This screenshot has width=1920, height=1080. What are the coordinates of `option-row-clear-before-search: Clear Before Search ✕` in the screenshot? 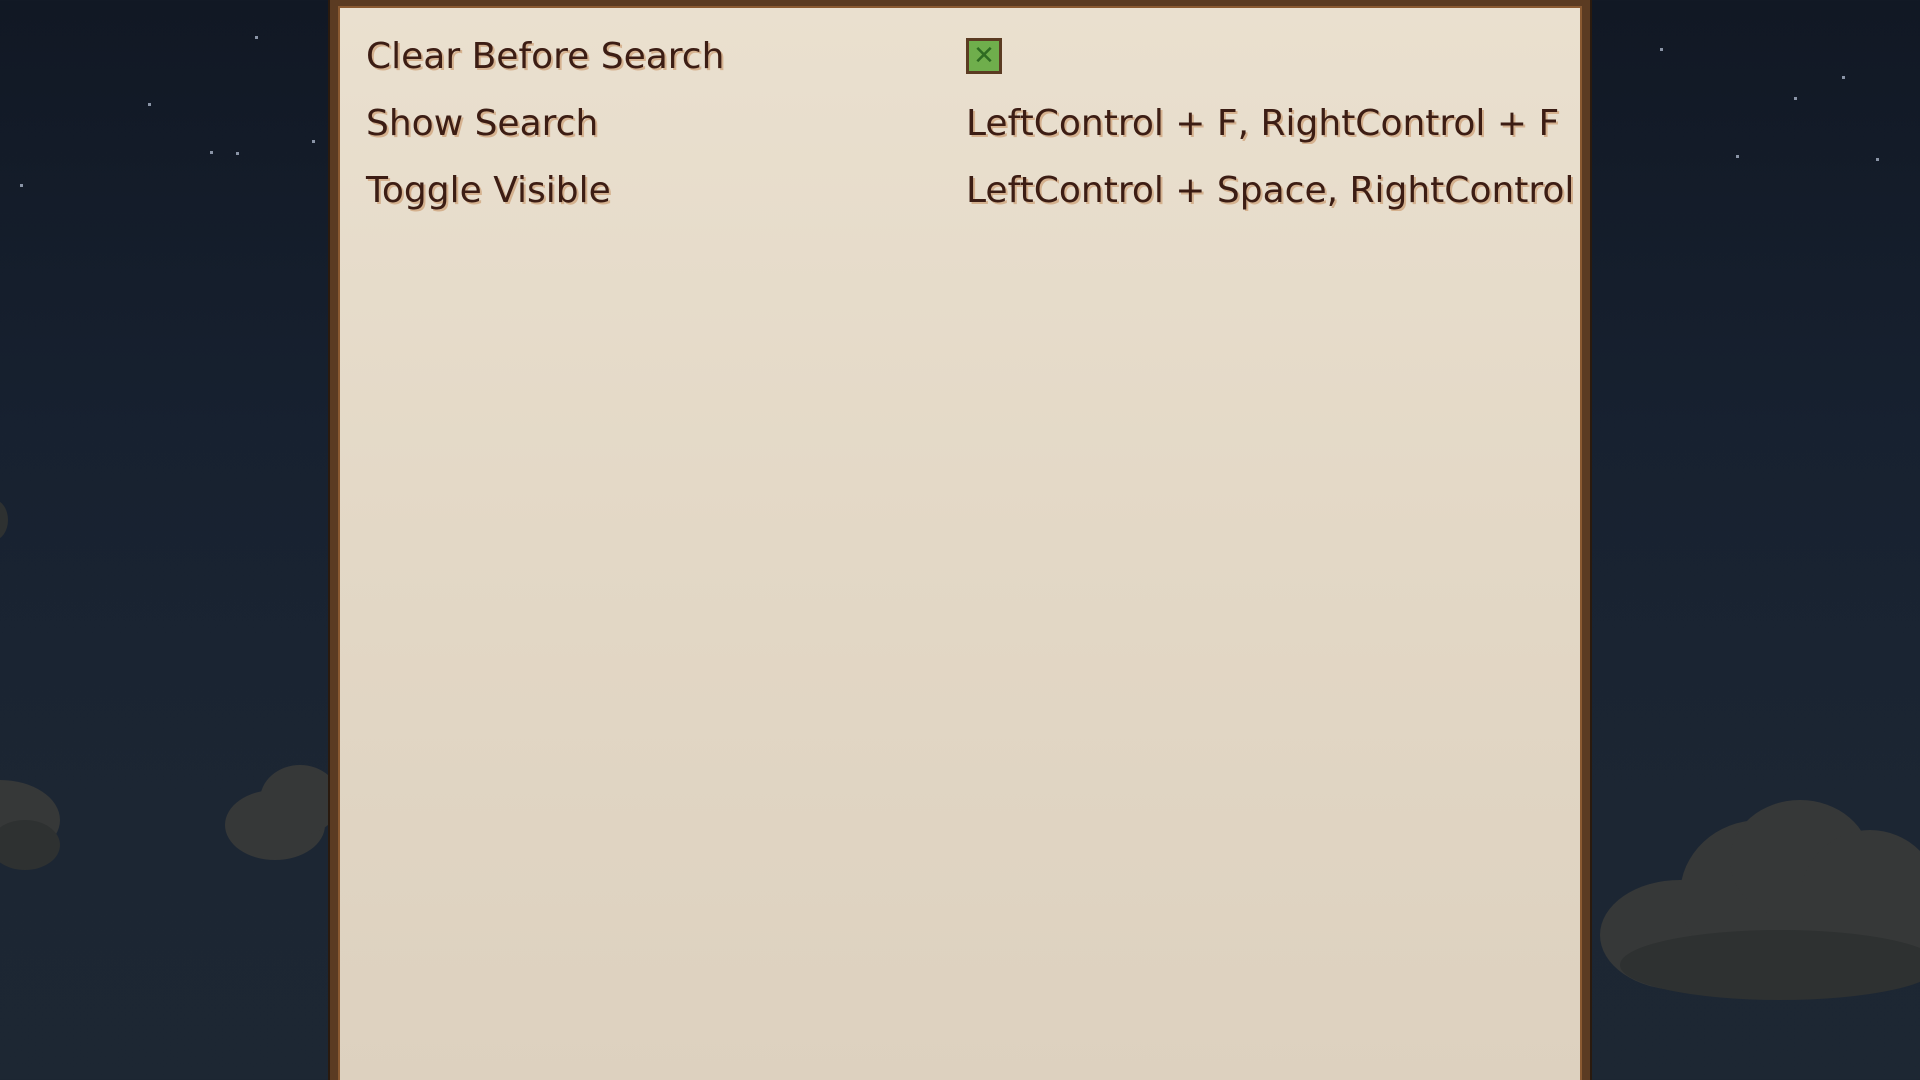 It's located at (976, 56).